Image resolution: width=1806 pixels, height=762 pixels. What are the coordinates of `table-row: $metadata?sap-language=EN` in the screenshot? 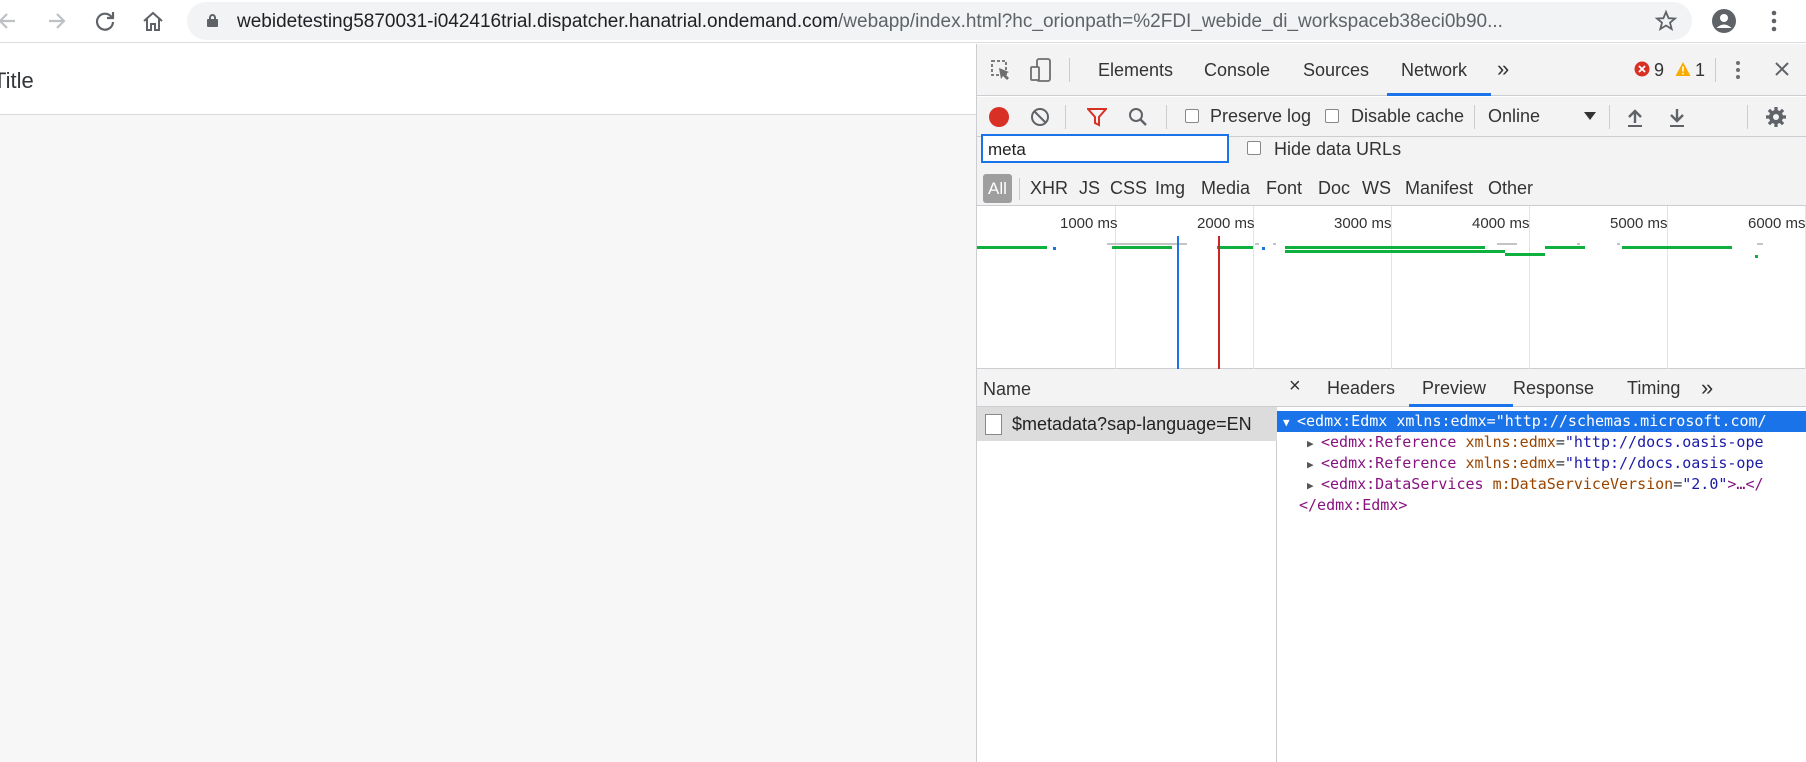 It's located at (1127, 424).